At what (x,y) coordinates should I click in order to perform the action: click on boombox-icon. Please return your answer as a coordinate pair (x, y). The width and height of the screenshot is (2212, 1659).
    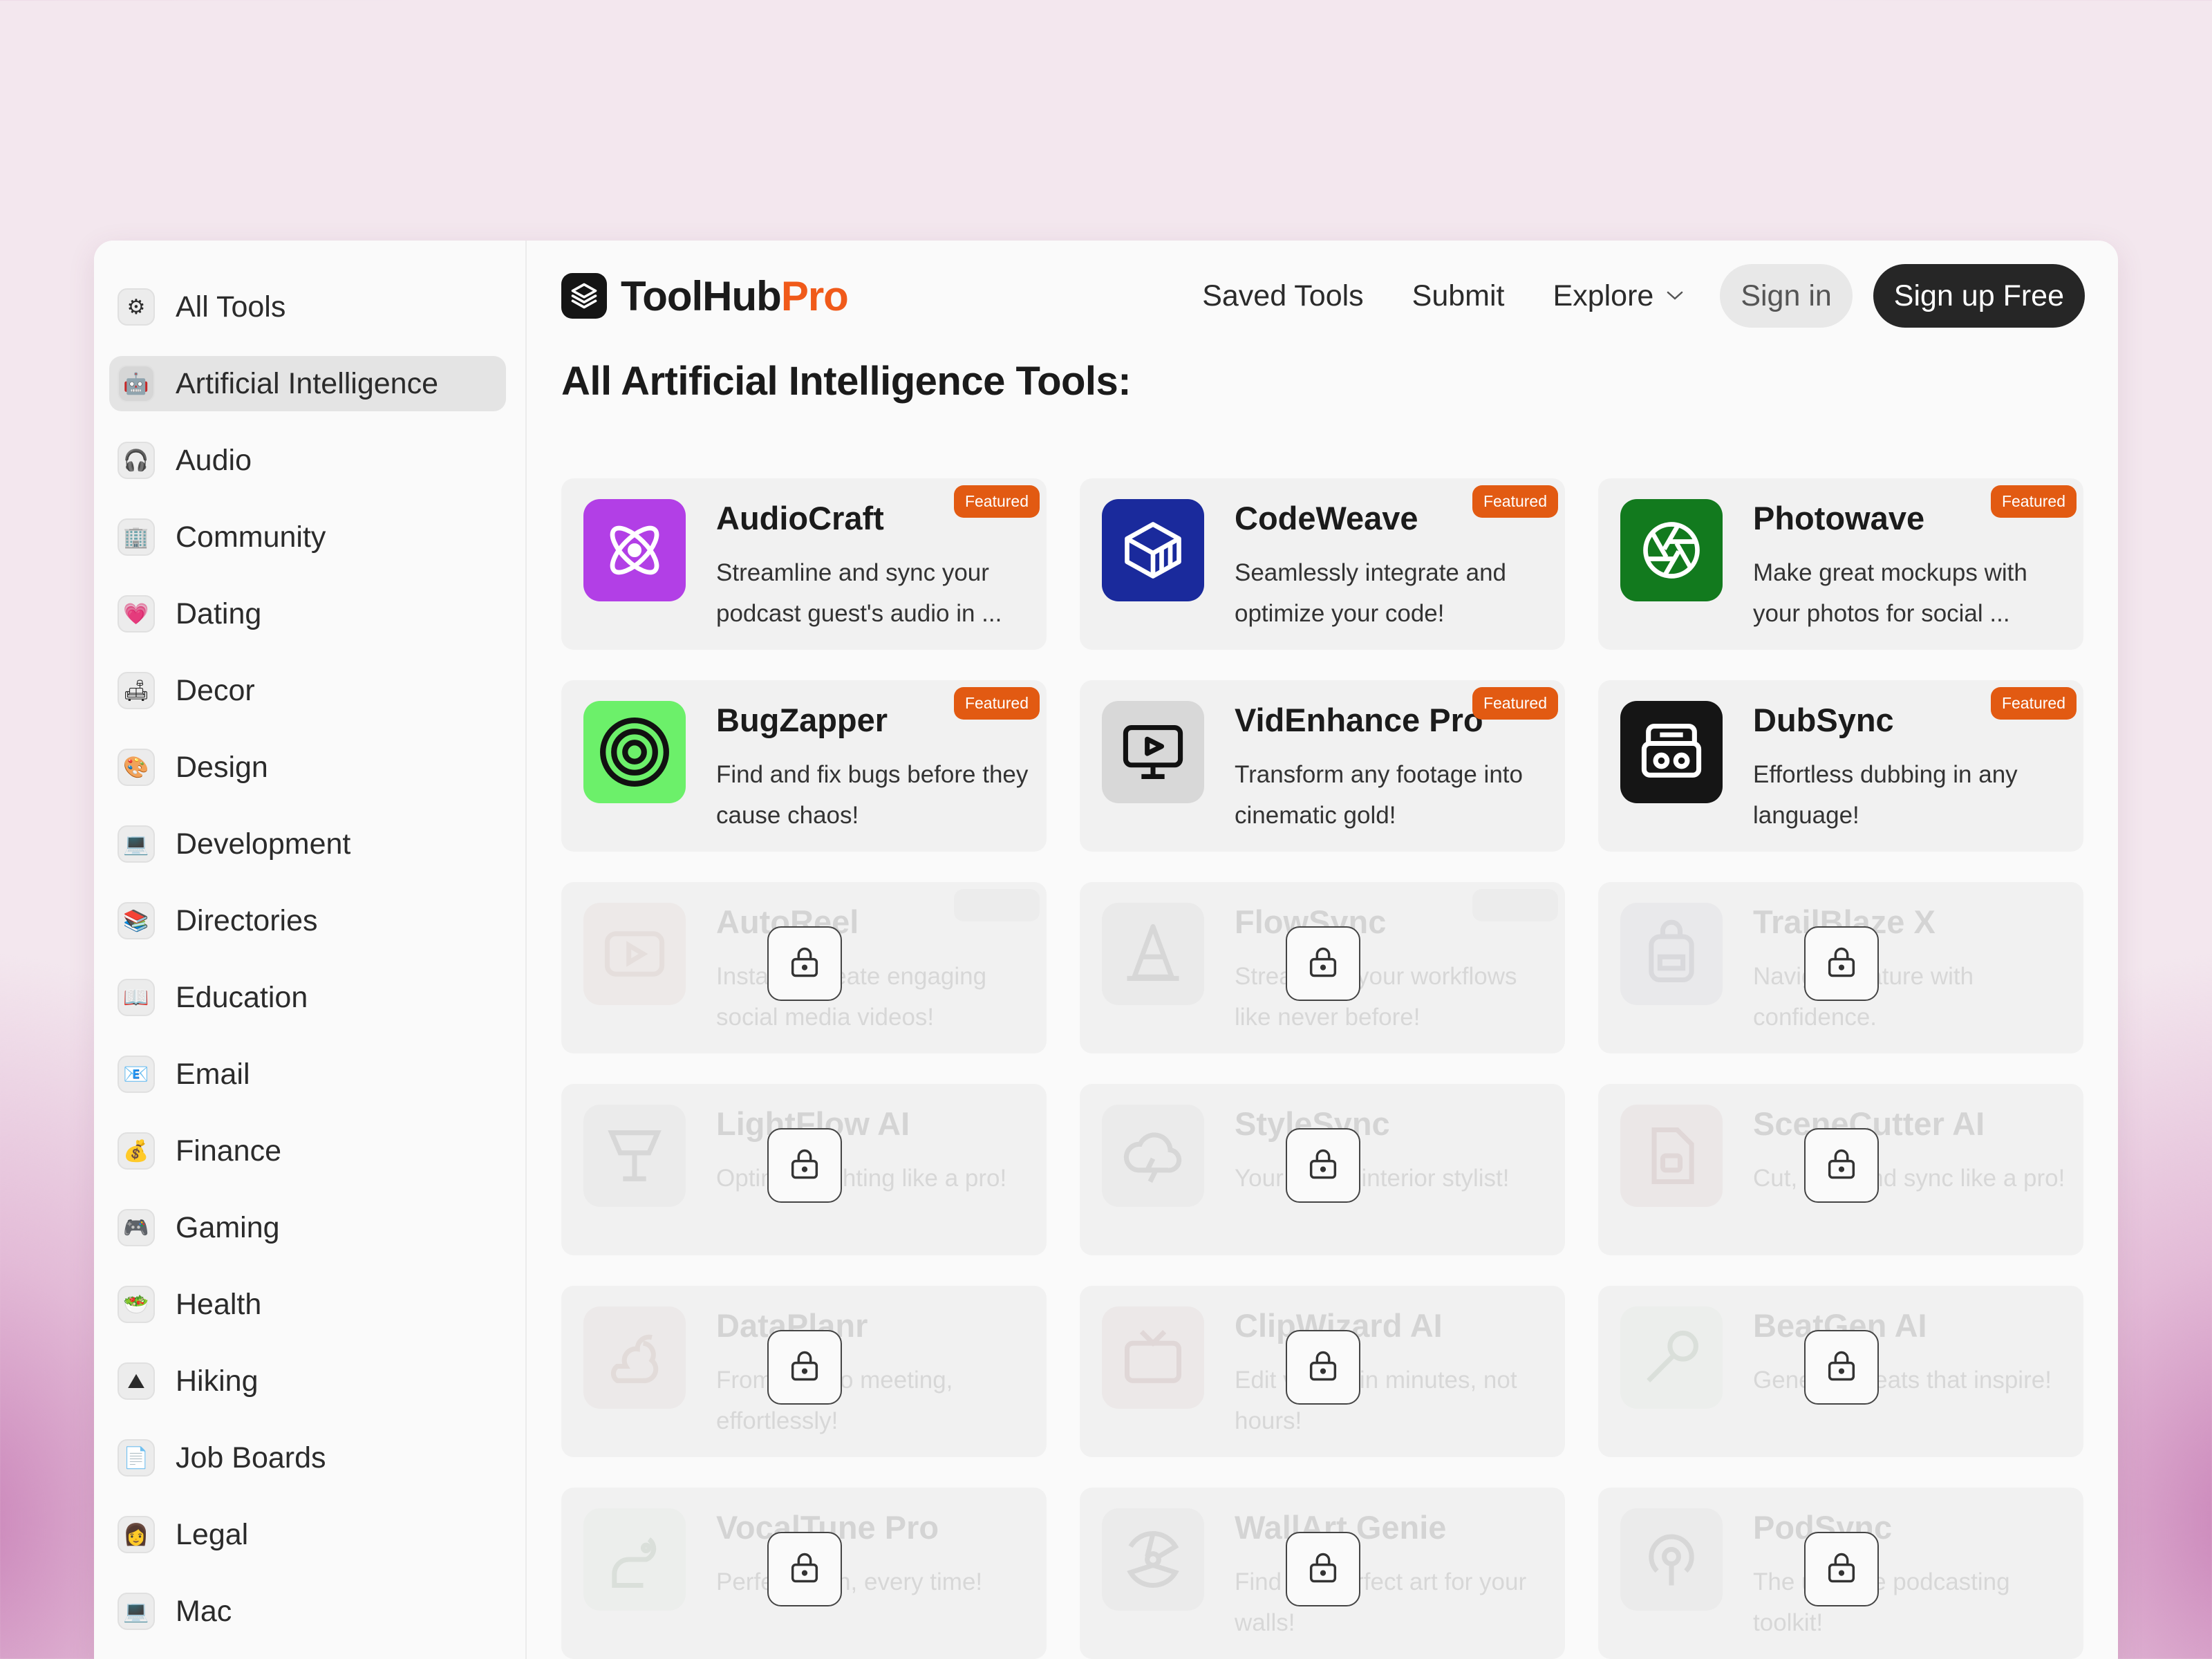
    Looking at the image, I should click on (1671, 752).